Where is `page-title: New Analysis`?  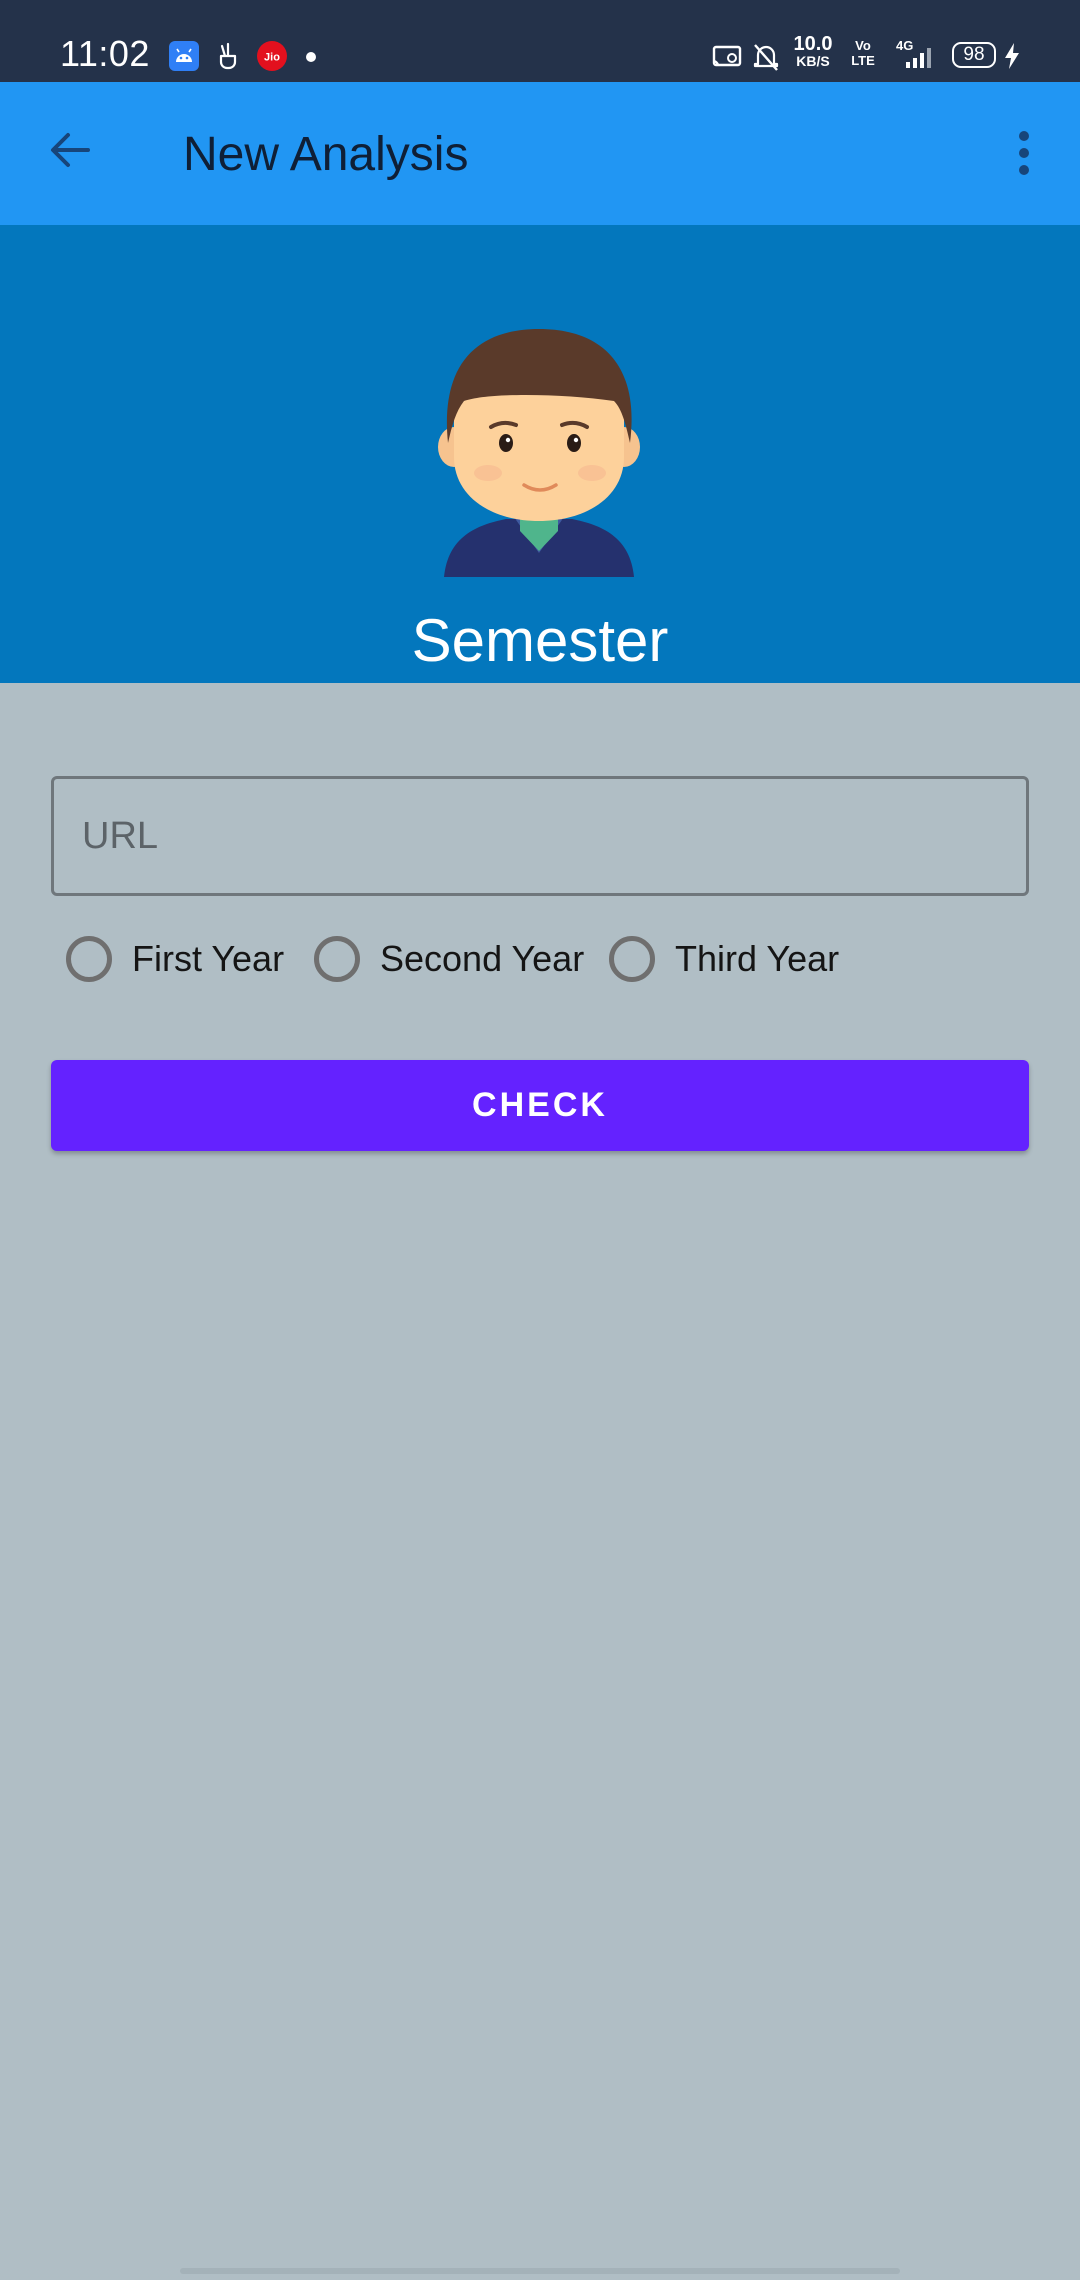
page-title: New Analysis is located at coordinates (326, 154).